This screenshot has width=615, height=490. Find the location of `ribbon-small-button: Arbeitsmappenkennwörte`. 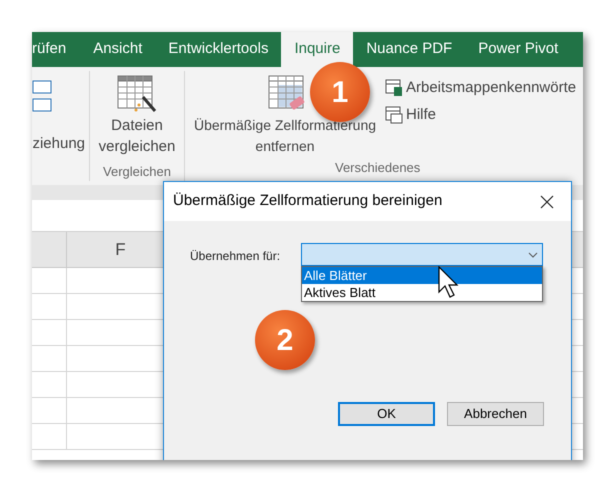

ribbon-small-button: Arbeitsmappenkennwörte is located at coordinates (480, 88).